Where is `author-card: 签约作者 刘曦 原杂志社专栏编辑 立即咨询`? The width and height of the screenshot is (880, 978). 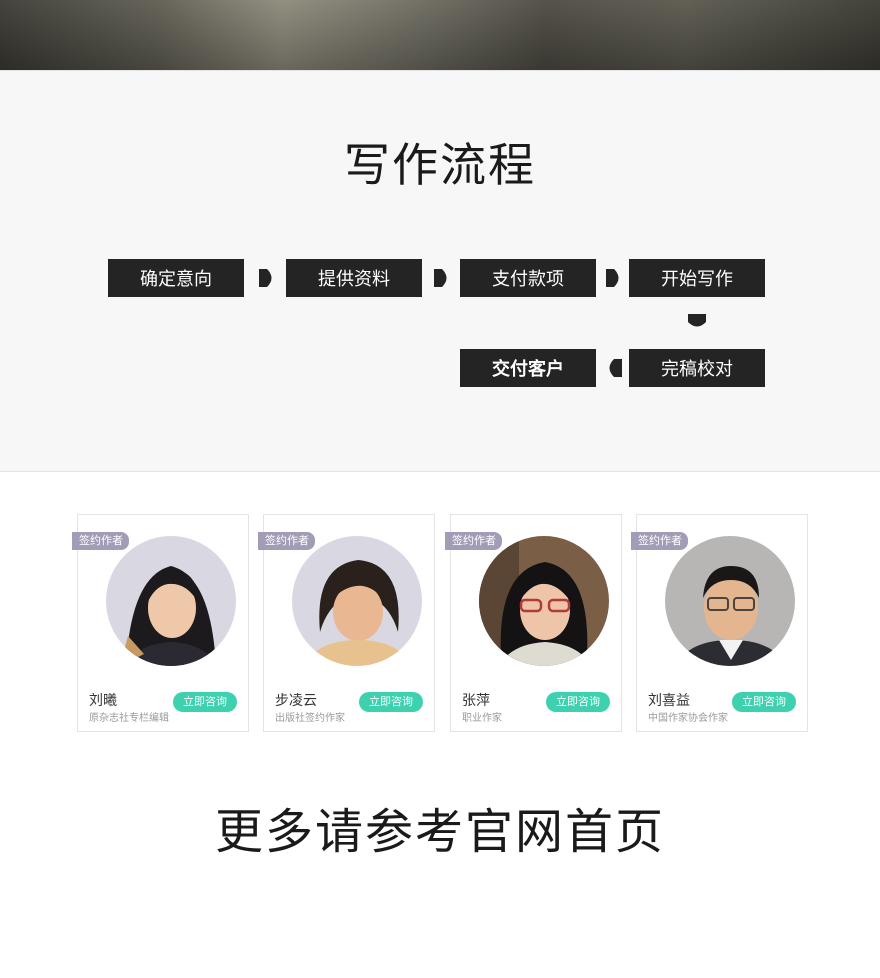
author-card: 签约作者 刘曦 原杂志社专栏编辑 立即咨询 is located at coordinates (160, 623).